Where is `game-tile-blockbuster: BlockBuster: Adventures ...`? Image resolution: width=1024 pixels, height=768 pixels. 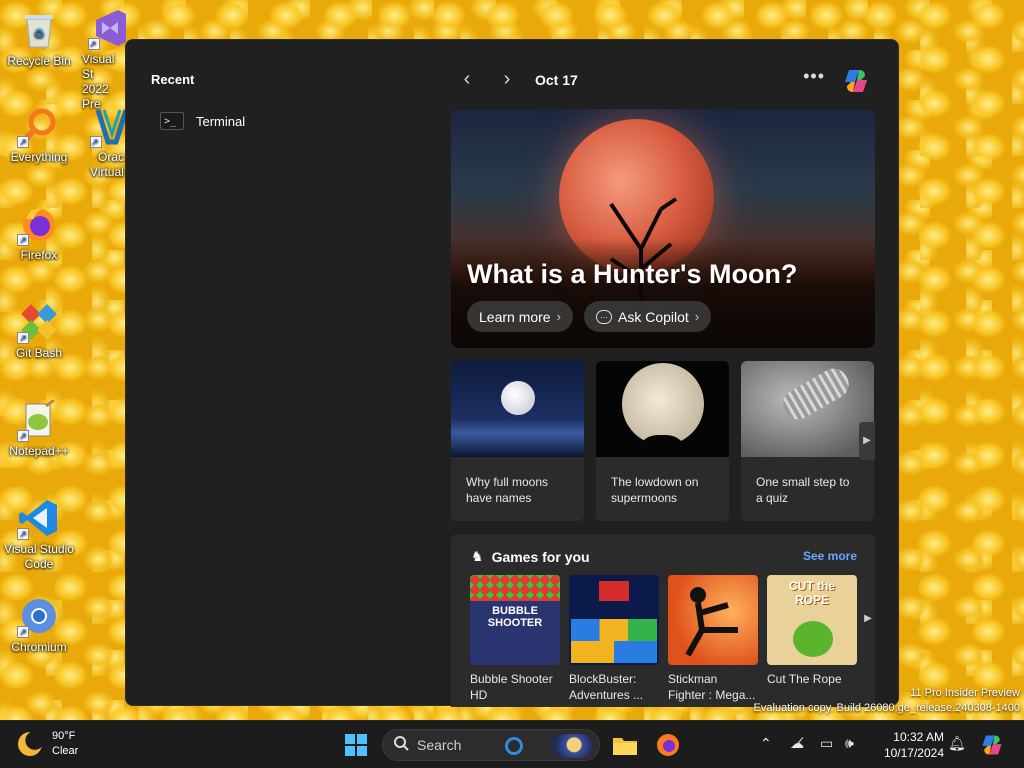 game-tile-blockbuster: BlockBuster: Adventures ... is located at coordinates (614, 639).